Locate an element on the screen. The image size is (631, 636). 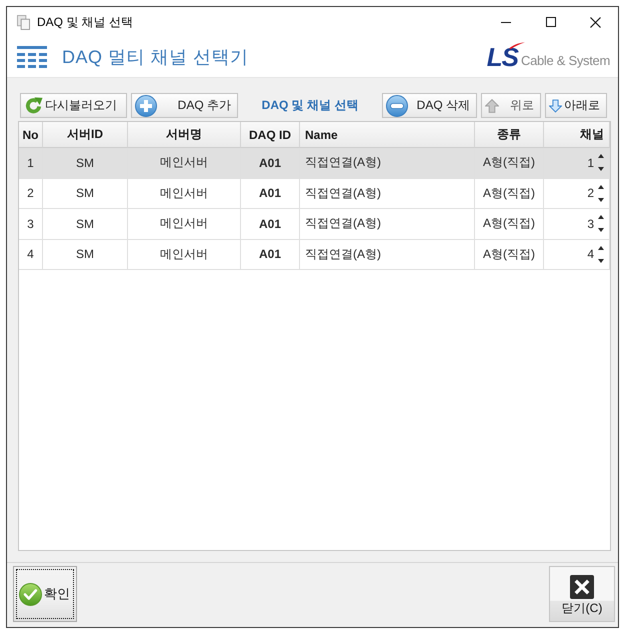
minus-icon is located at coordinates (397, 105).